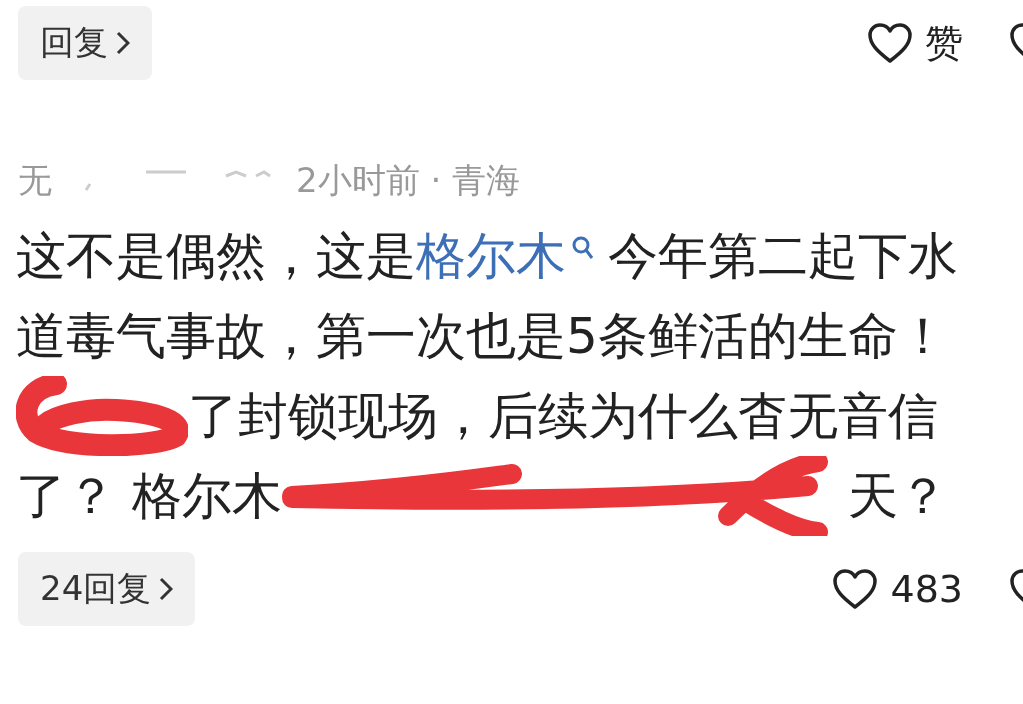 The image size is (1023, 704). I want to click on like-label: 赞, so click(944, 43).